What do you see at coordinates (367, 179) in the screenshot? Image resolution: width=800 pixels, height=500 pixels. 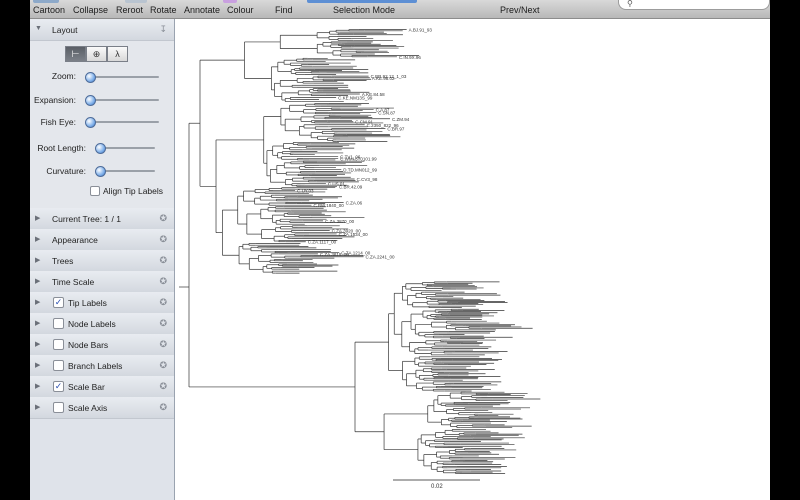 I see `tip-label: C.CV3_98` at bounding box center [367, 179].